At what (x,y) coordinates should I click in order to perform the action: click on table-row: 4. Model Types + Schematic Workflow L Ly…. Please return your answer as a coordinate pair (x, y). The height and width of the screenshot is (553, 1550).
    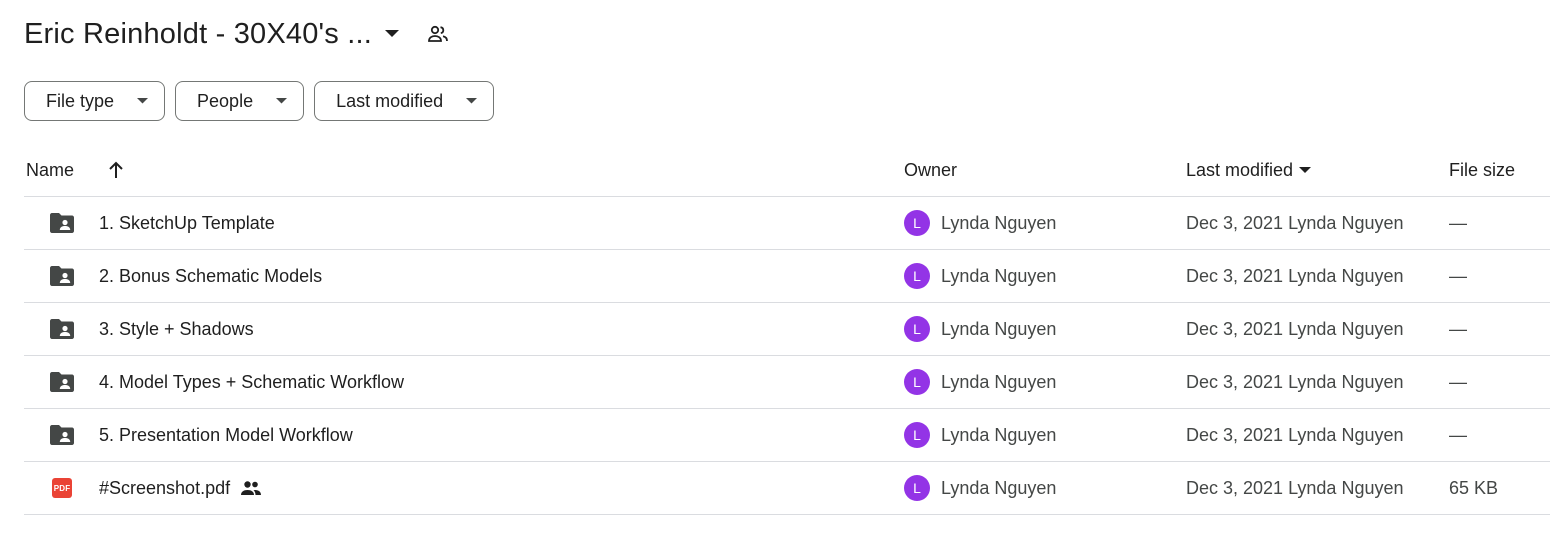
    Looking at the image, I should click on (787, 382).